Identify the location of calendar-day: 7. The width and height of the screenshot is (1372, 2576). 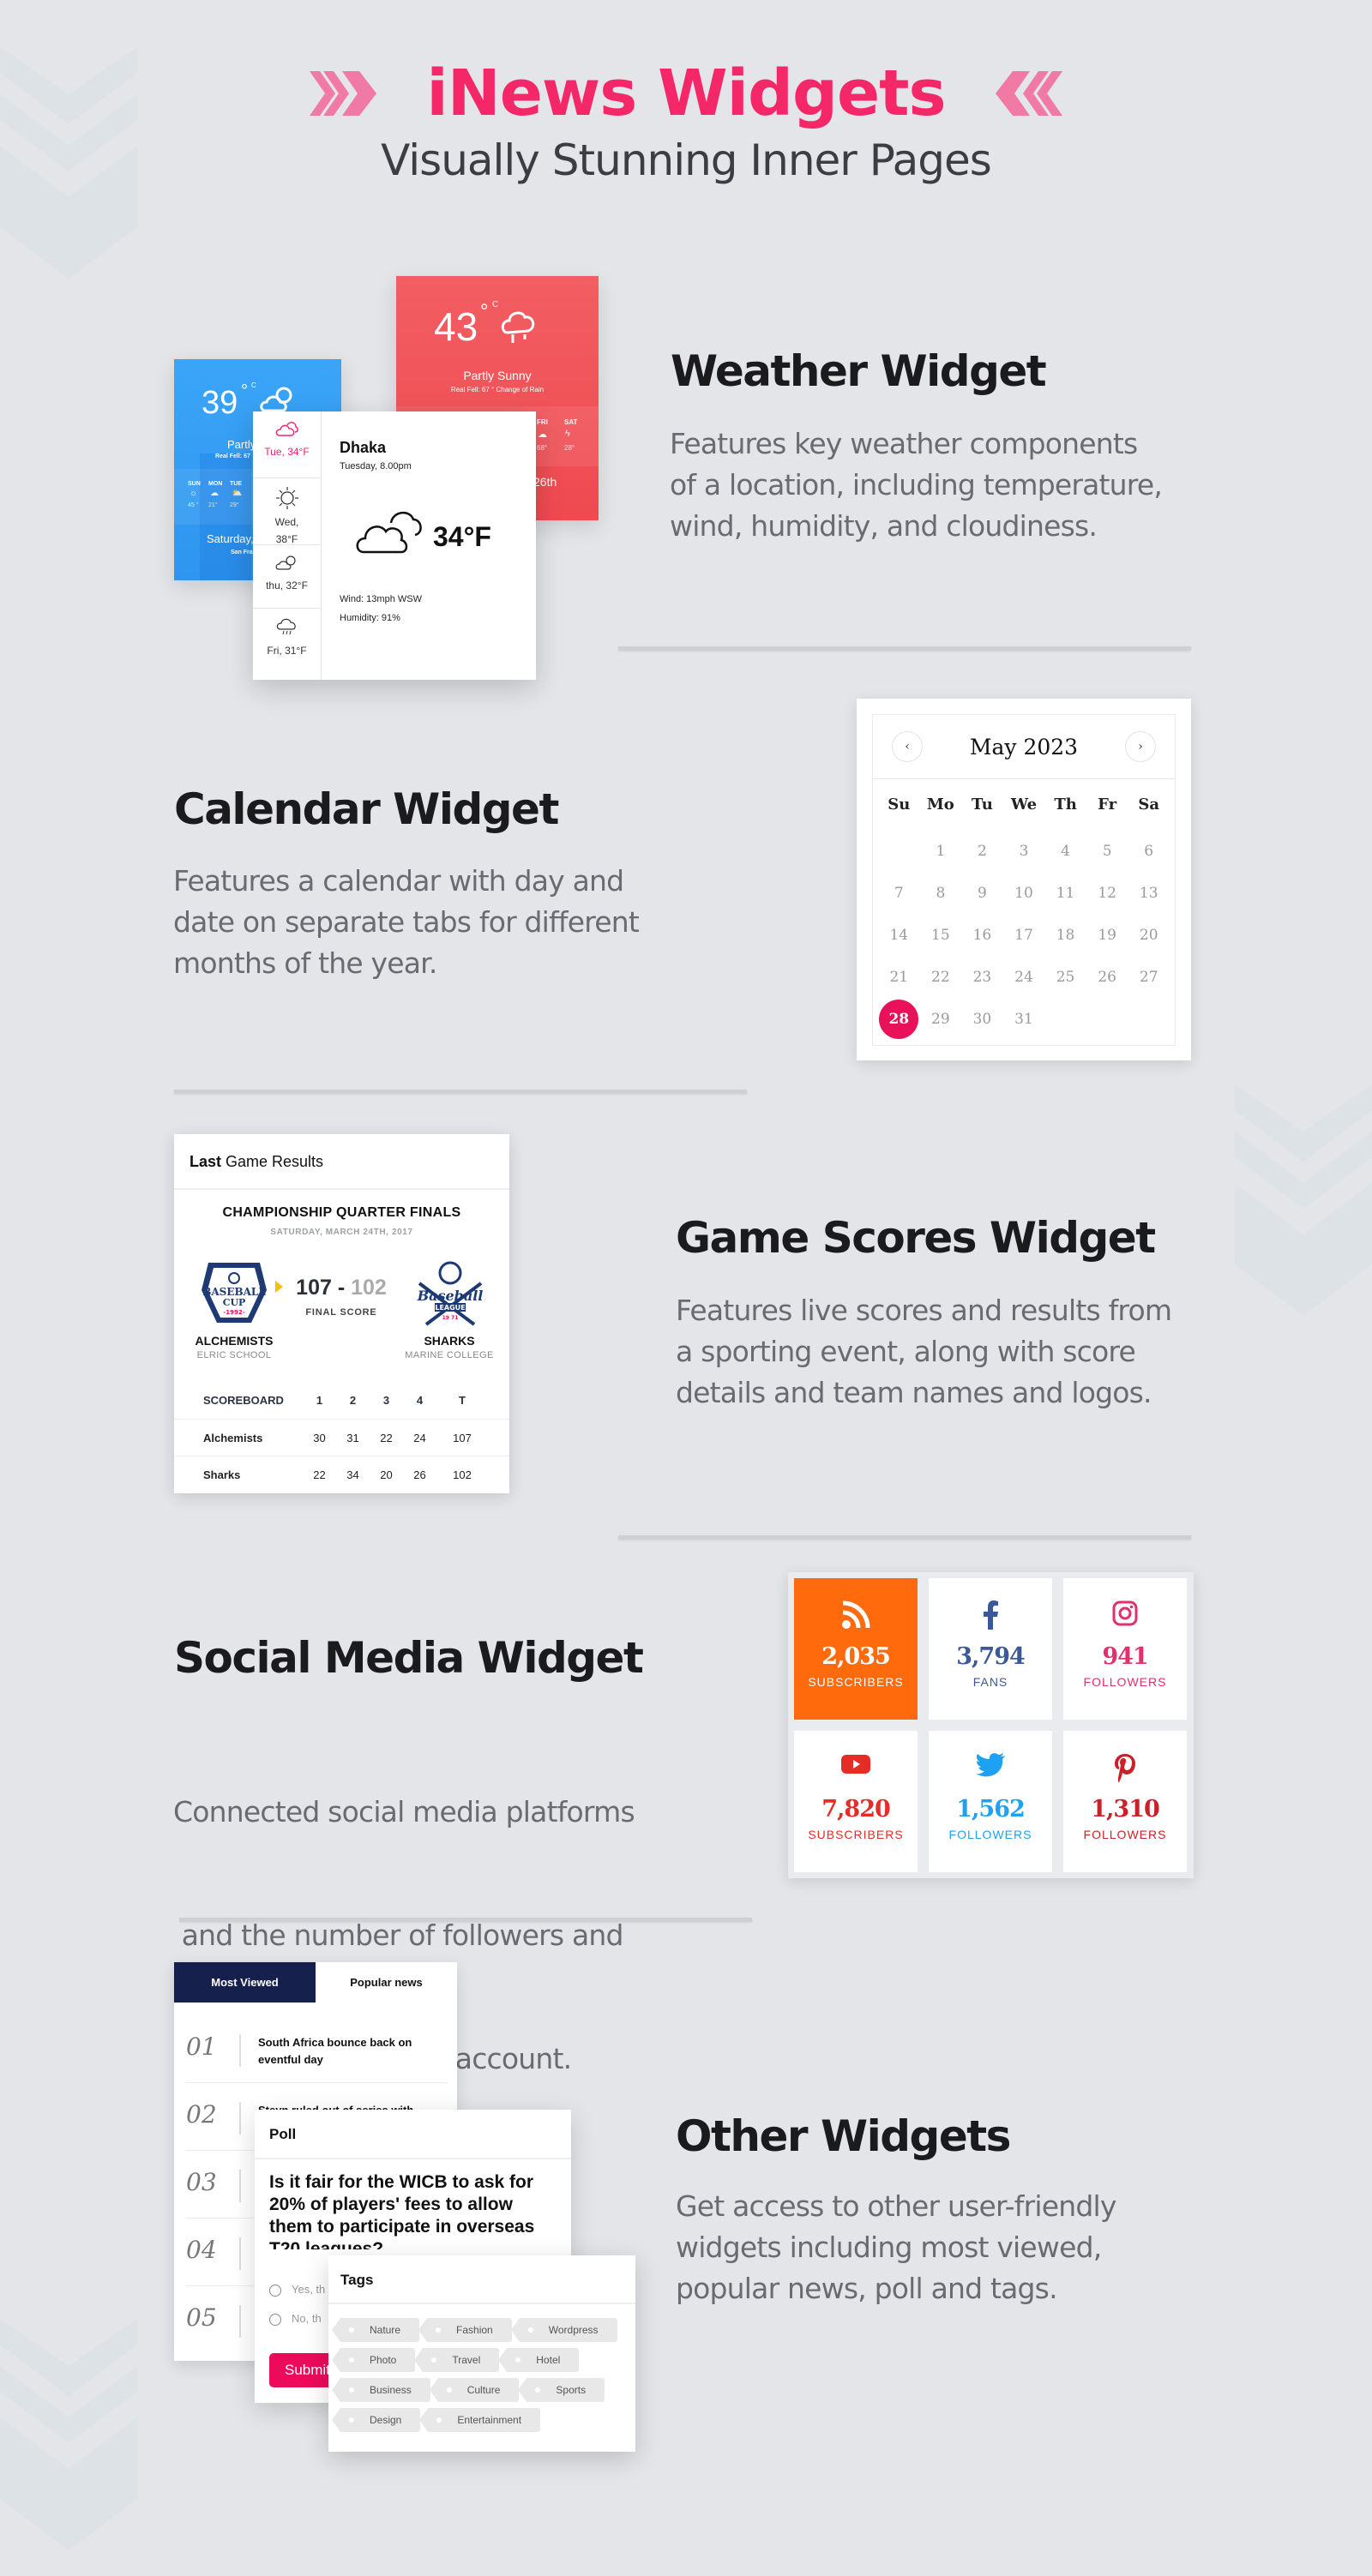
(899, 894).